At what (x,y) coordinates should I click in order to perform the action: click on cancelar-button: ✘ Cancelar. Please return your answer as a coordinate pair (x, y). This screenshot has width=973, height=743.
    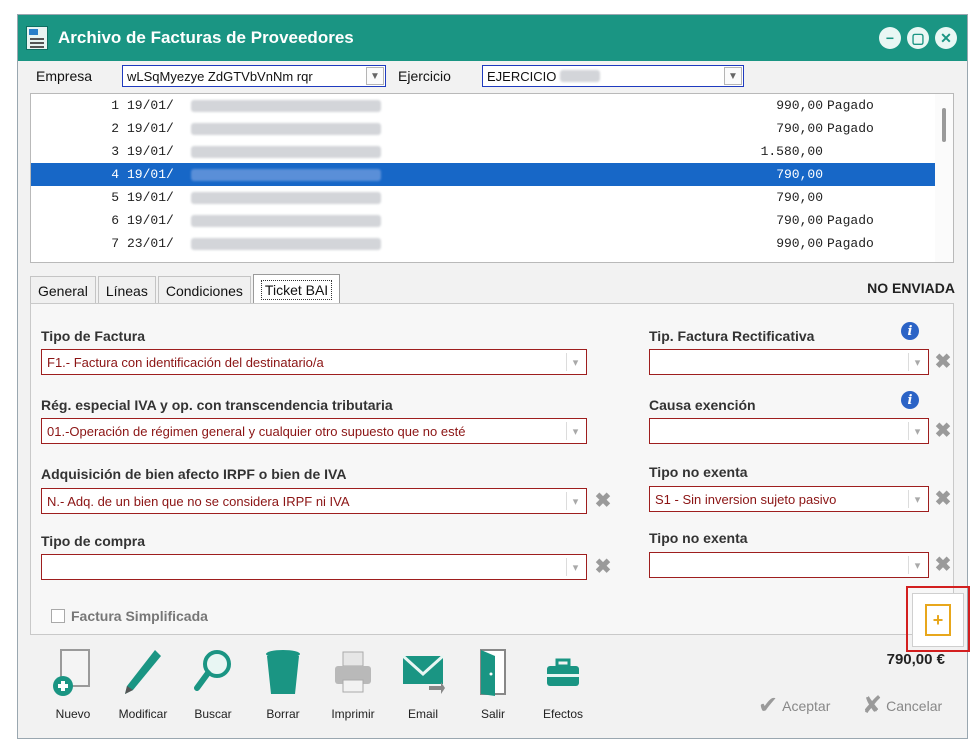
    Looking at the image, I should click on (902, 705).